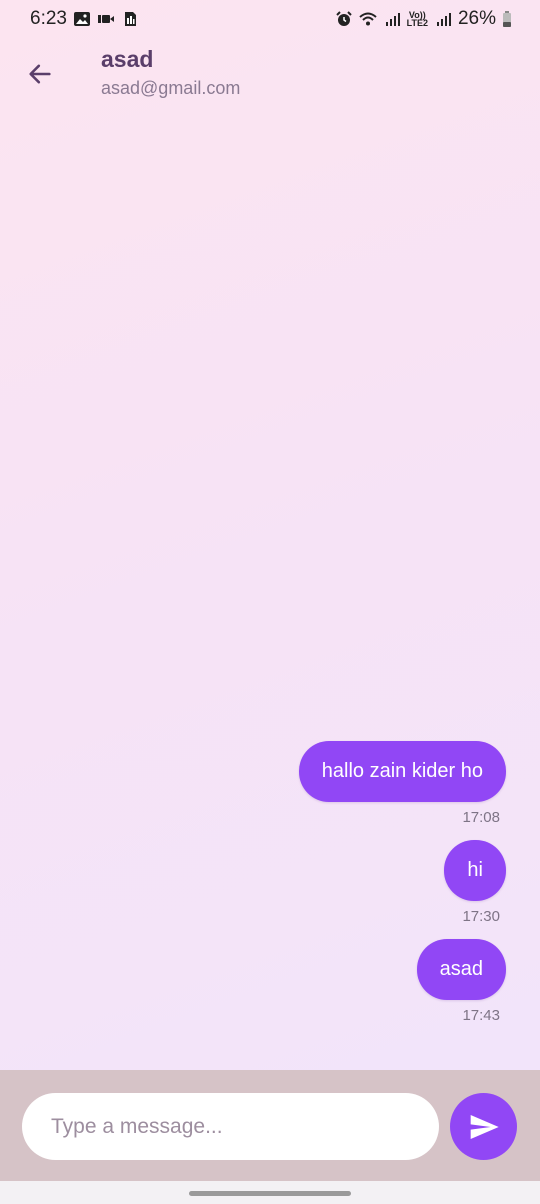  I want to click on message-item: asad 17:43, so click(461, 981).